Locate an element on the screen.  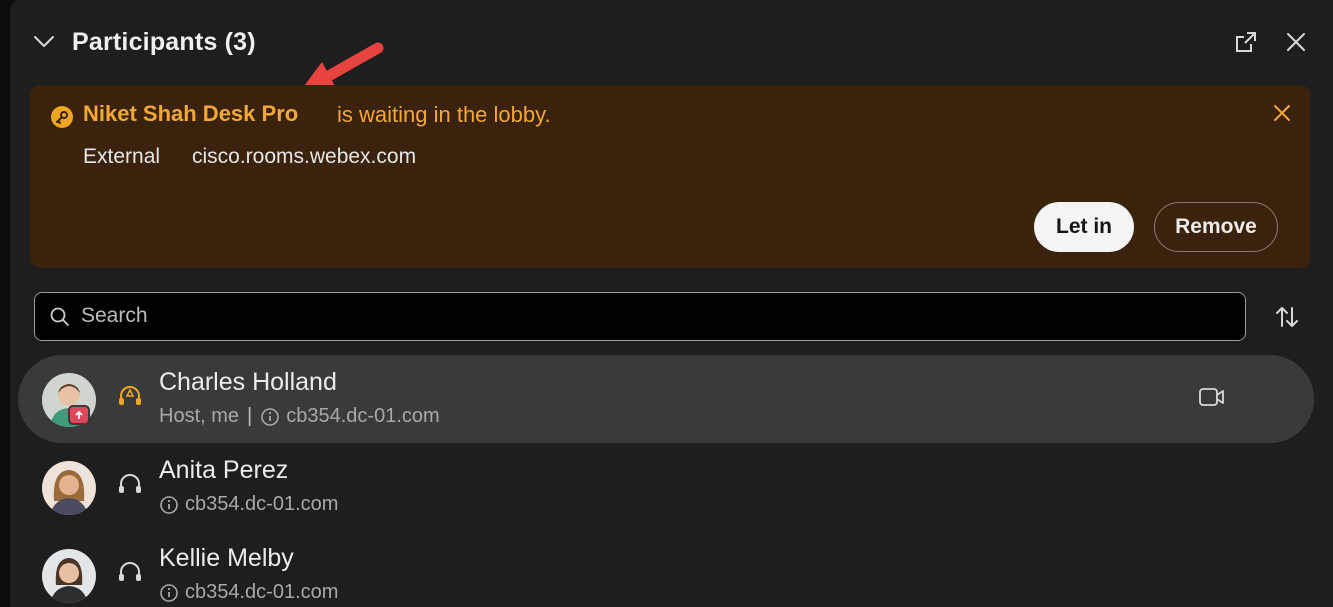
headset-active-icon is located at coordinates (130, 395).